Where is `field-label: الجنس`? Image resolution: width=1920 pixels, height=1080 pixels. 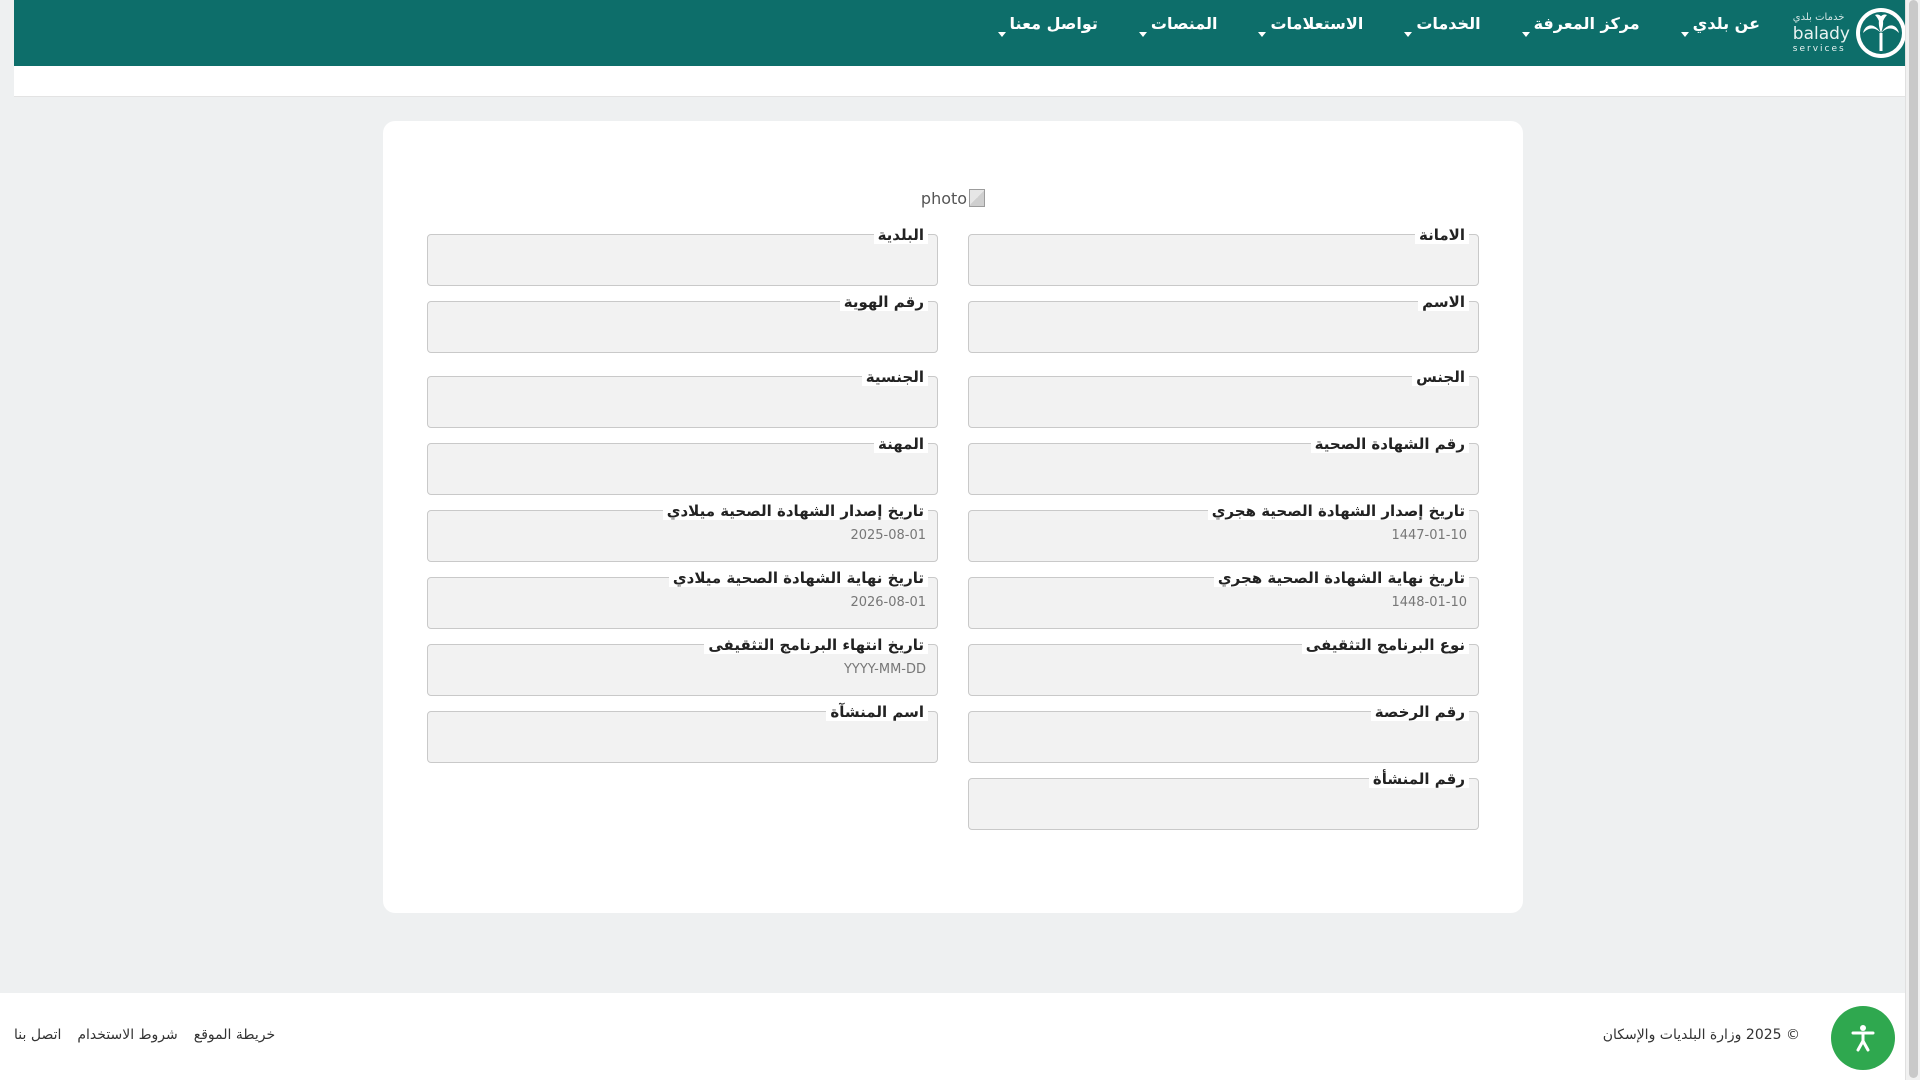 field-label: الجنس is located at coordinates (1440, 377).